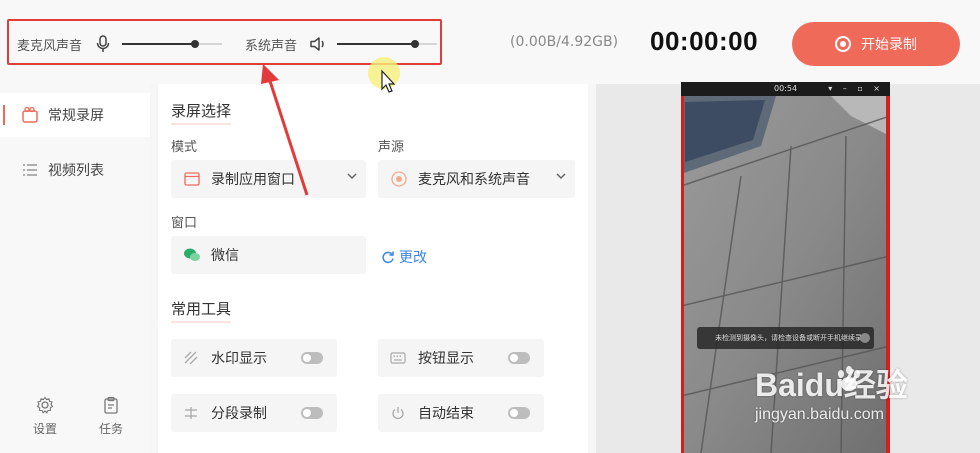  What do you see at coordinates (398, 413) in the screenshot?
I see `power-icon` at bounding box center [398, 413].